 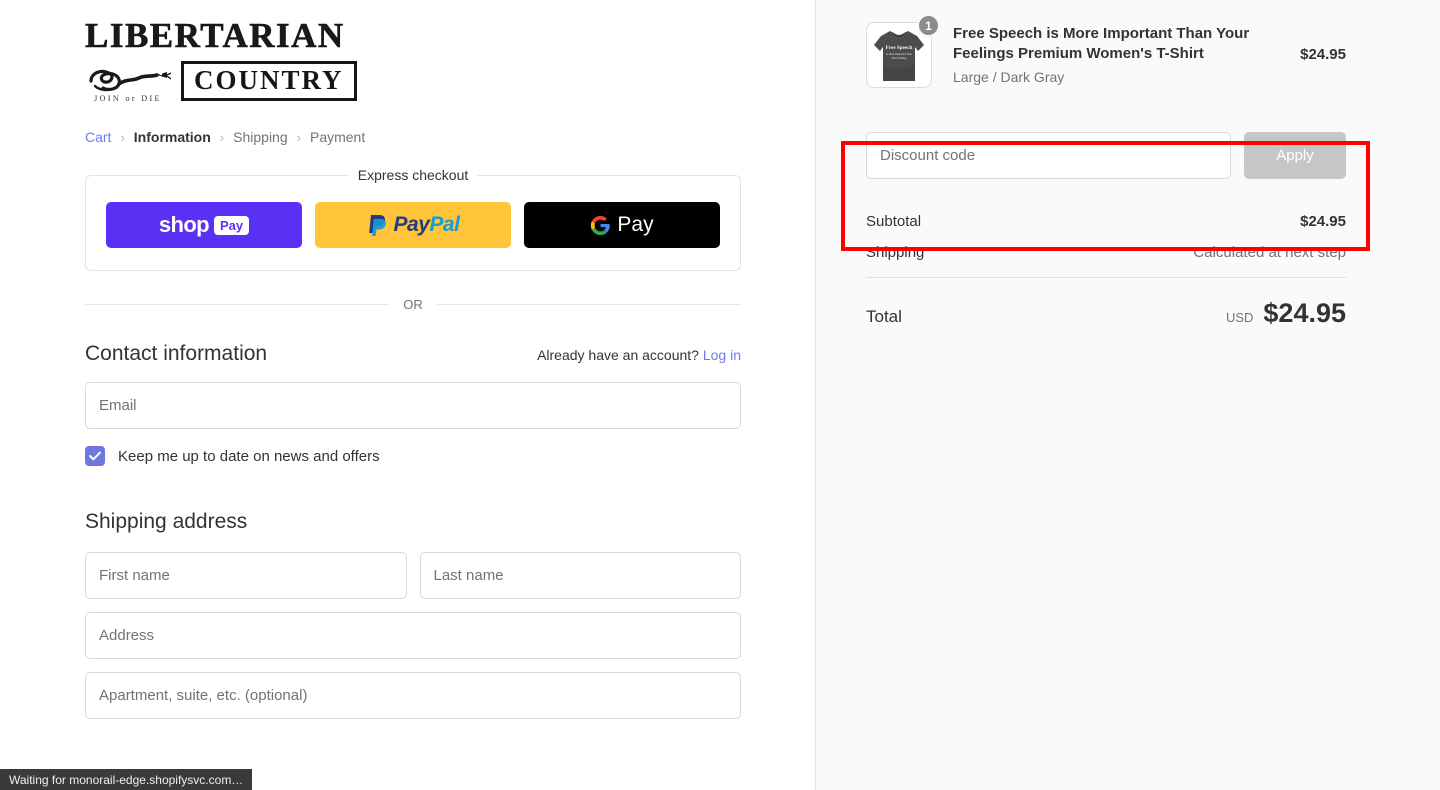 I want to click on svg-text: is More Important Than, so click(x=899, y=54).